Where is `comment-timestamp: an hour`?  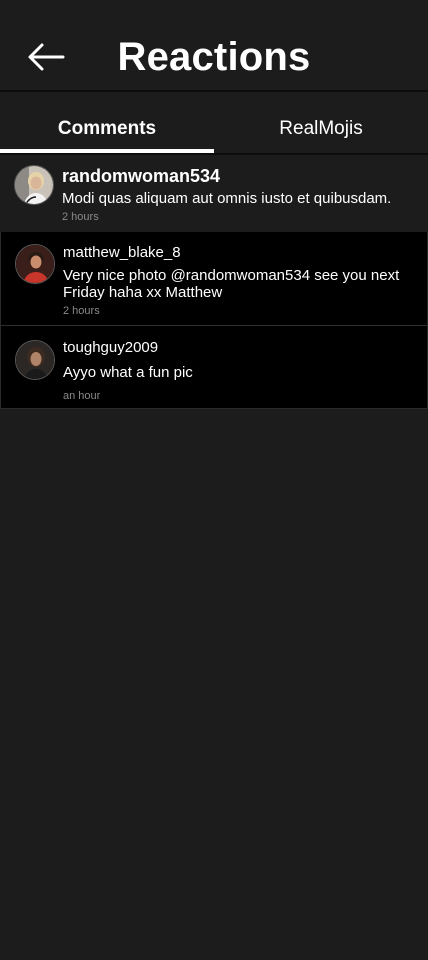 comment-timestamp: an hour is located at coordinates (82, 396).